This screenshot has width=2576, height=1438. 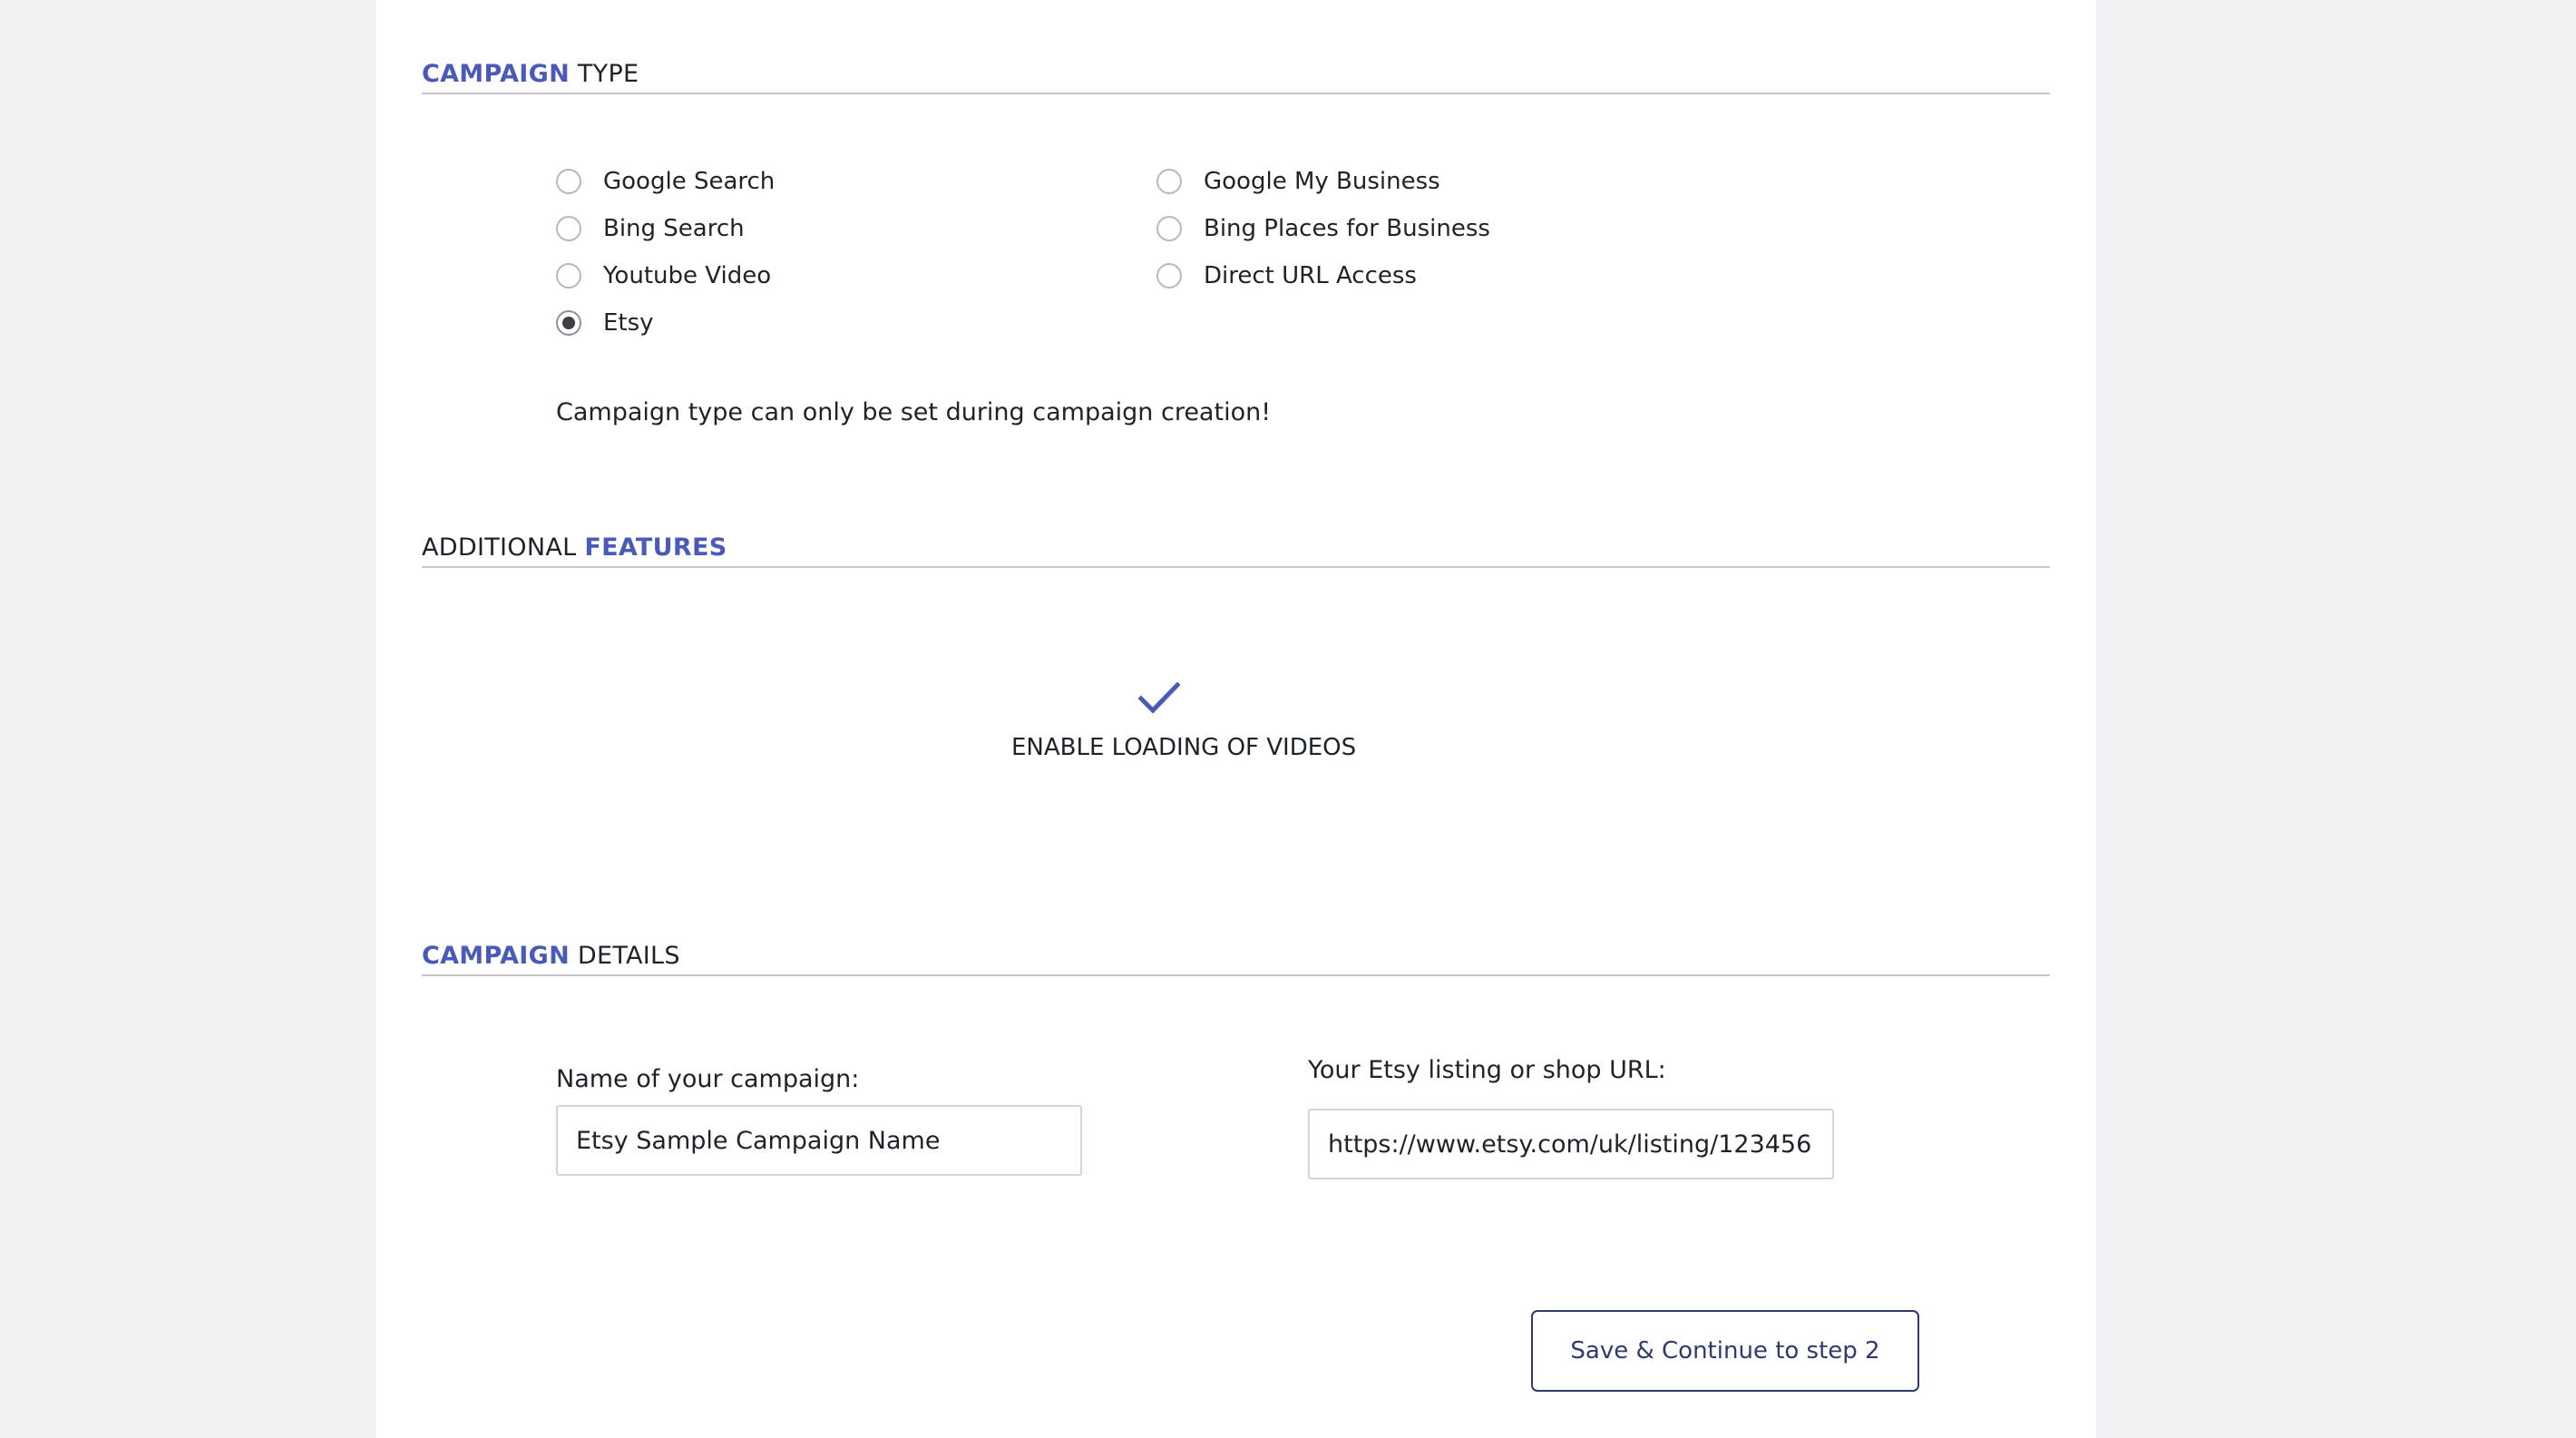 I want to click on campaign-name-input, so click(x=819, y=1140).